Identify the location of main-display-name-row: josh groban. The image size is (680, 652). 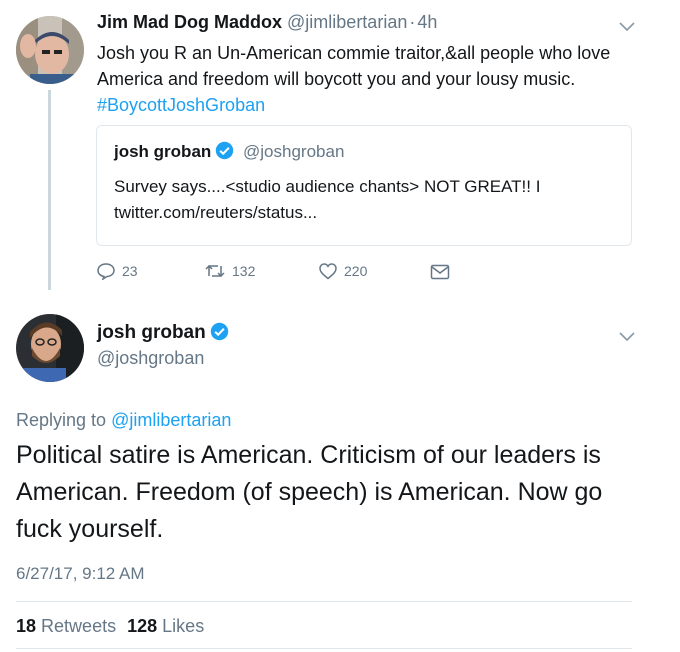
(163, 333).